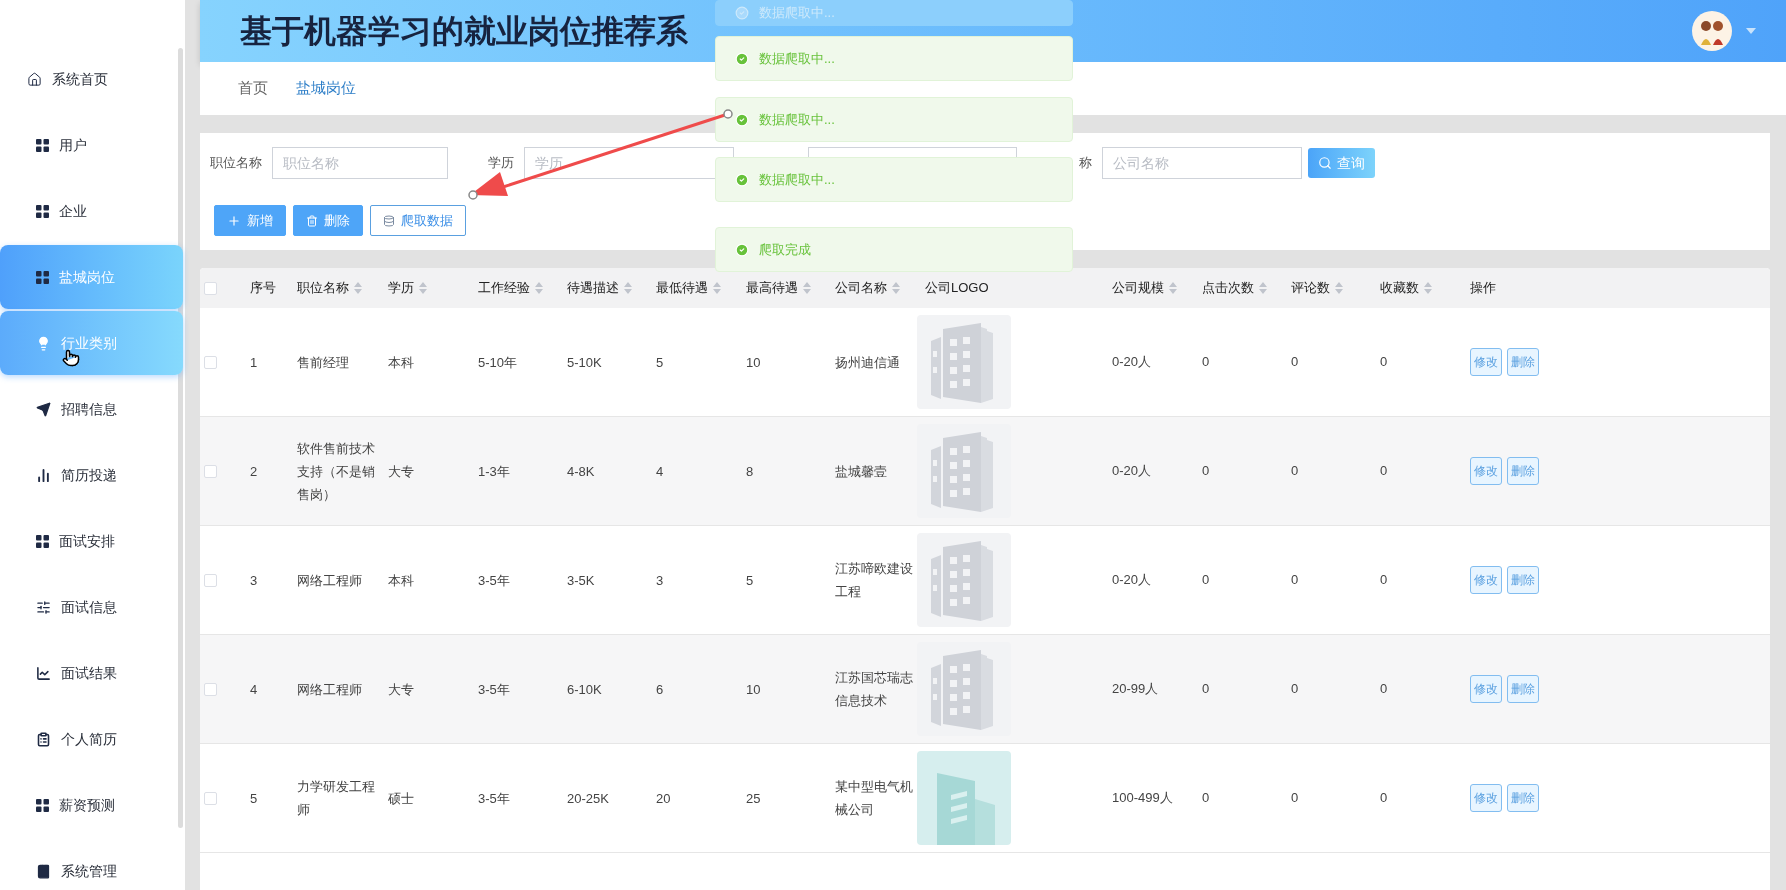 The width and height of the screenshot is (1786, 890). What do you see at coordinates (43, 673) in the screenshot?
I see `line-chart-icon` at bounding box center [43, 673].